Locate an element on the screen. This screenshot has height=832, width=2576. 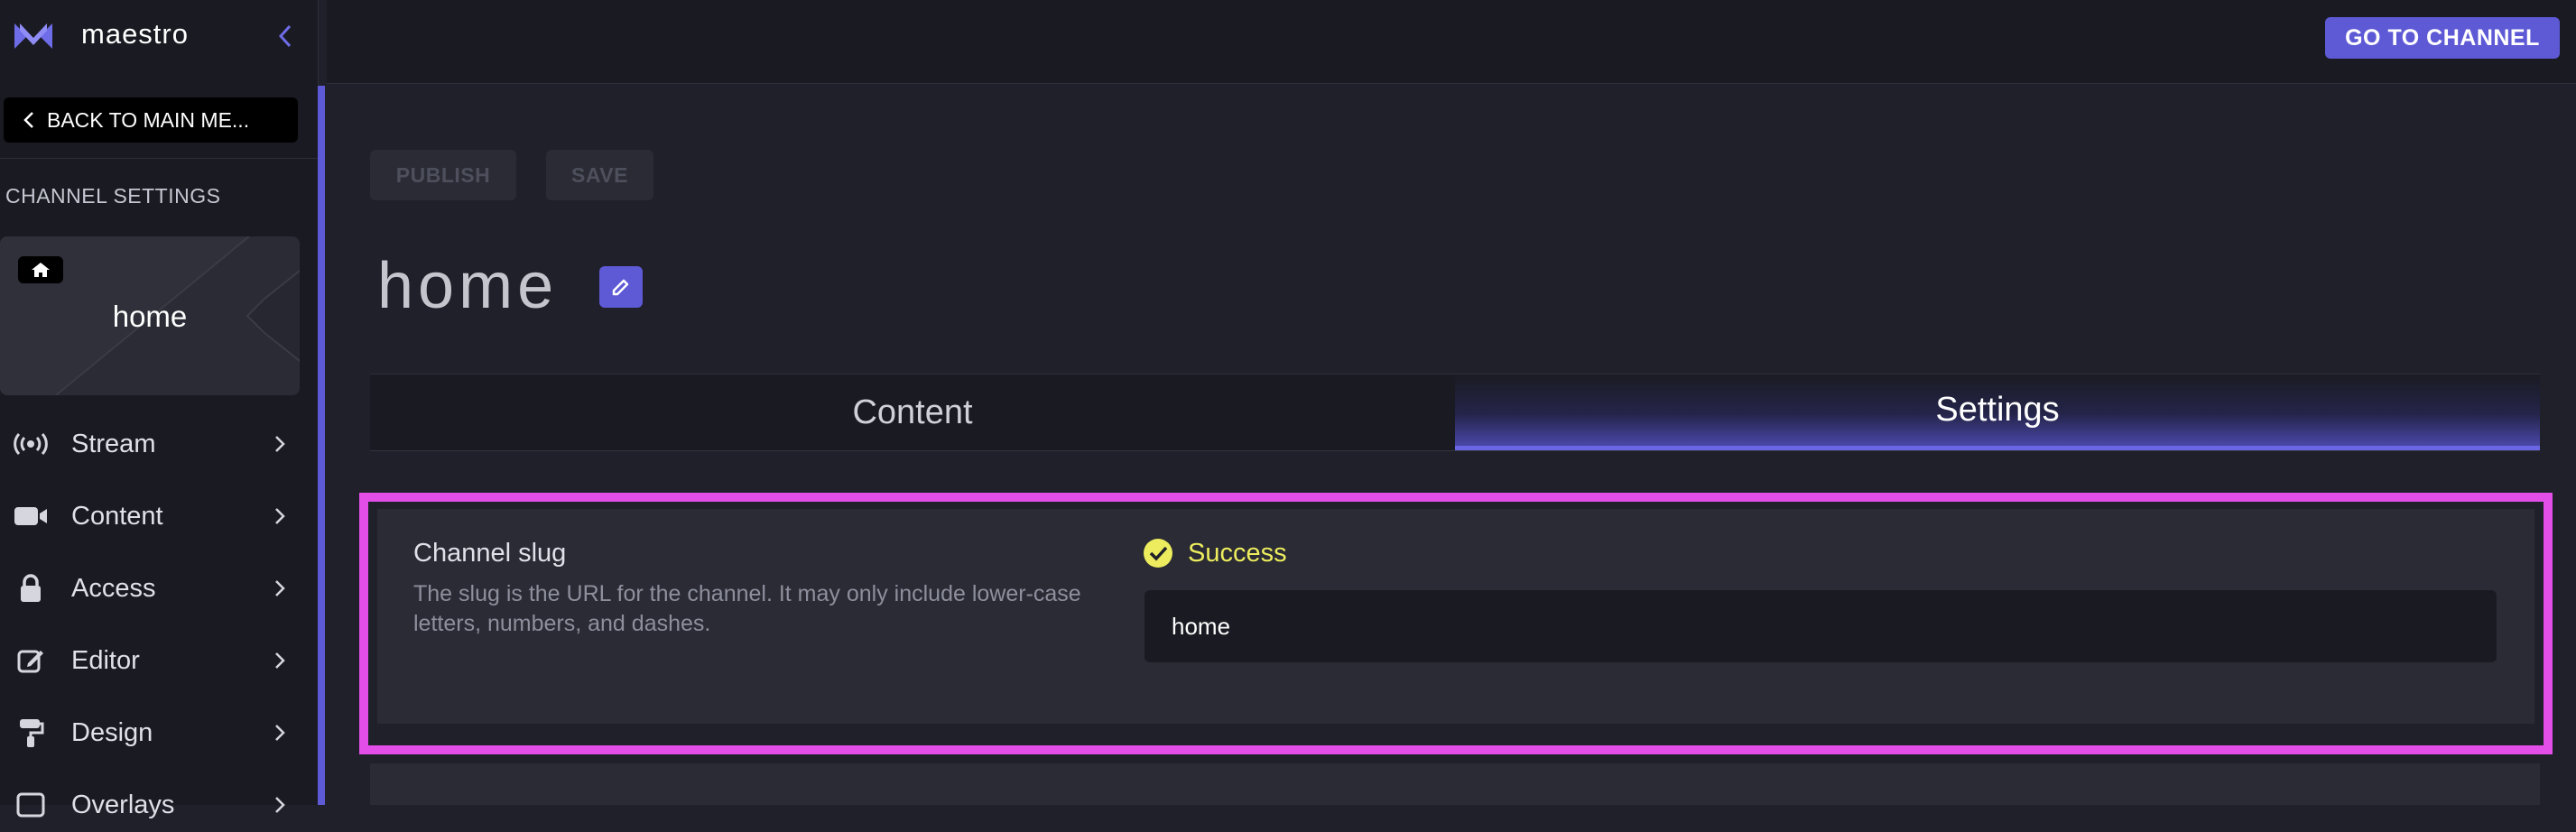
home-badge is located at coordinates (40, 269).